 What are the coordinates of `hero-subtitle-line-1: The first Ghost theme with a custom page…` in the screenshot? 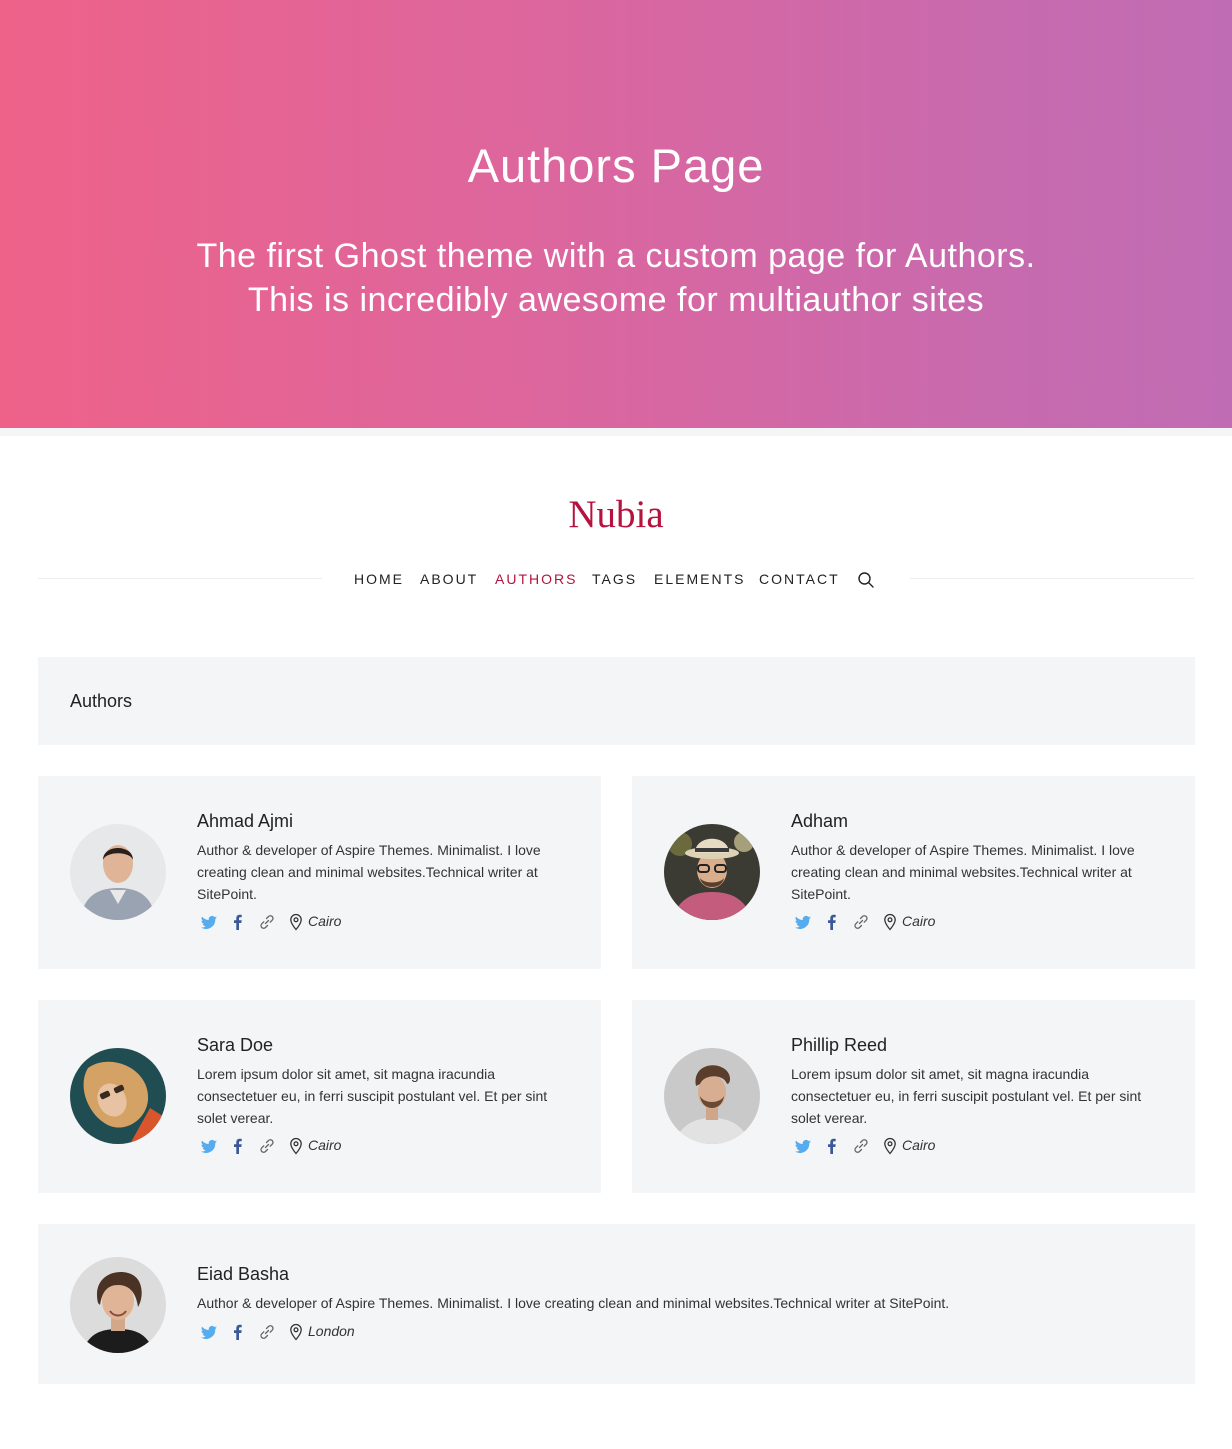 It's located at (616, 256).